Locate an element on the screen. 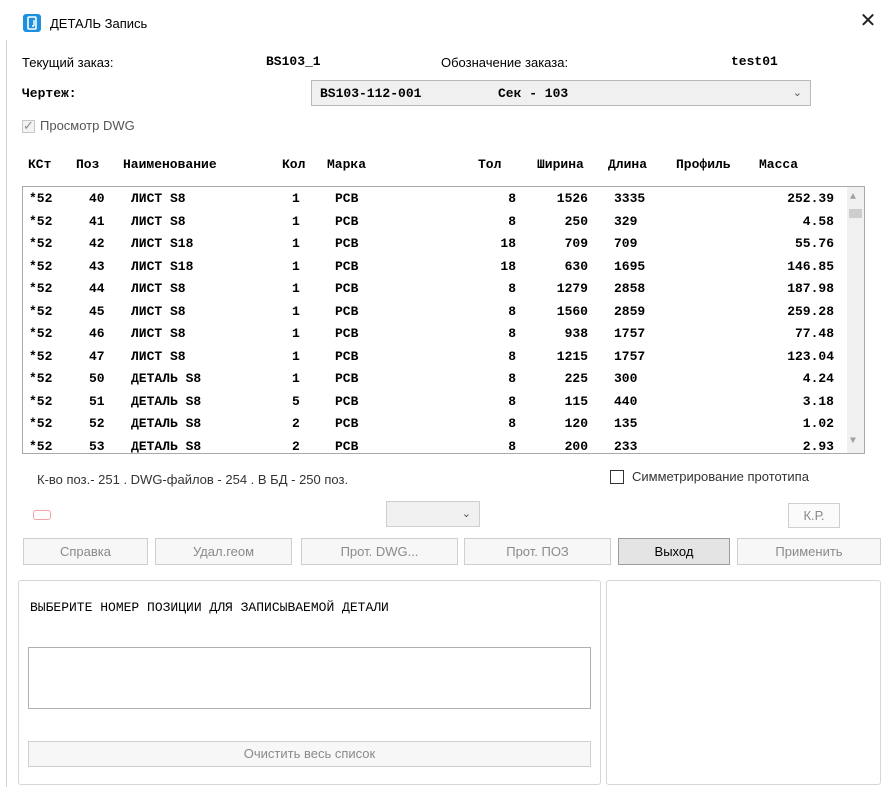 The image size is (881, 787). cell-width: 1215 is located at coordinates (572, 356).